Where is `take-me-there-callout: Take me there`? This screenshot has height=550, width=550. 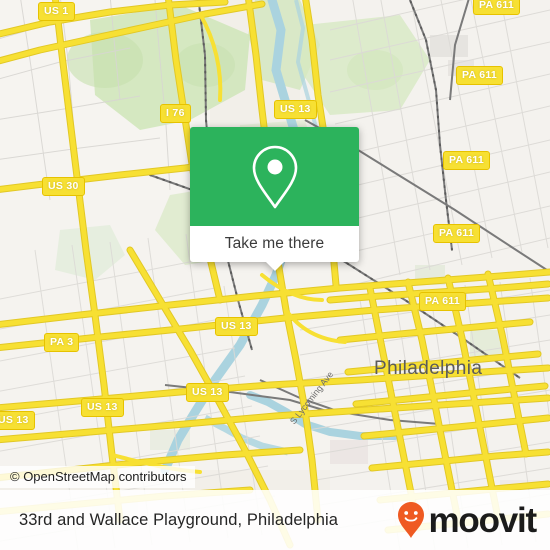 take-me-there-callout: Take me there is located at coordinates (274, 199).